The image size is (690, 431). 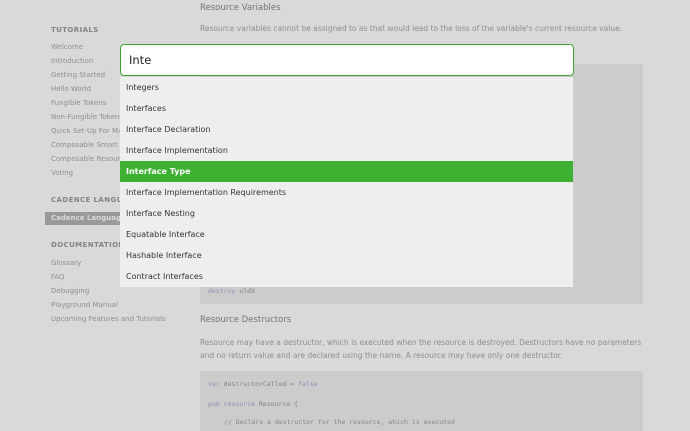 I want to click on search-input, so click(x=347, y=59).